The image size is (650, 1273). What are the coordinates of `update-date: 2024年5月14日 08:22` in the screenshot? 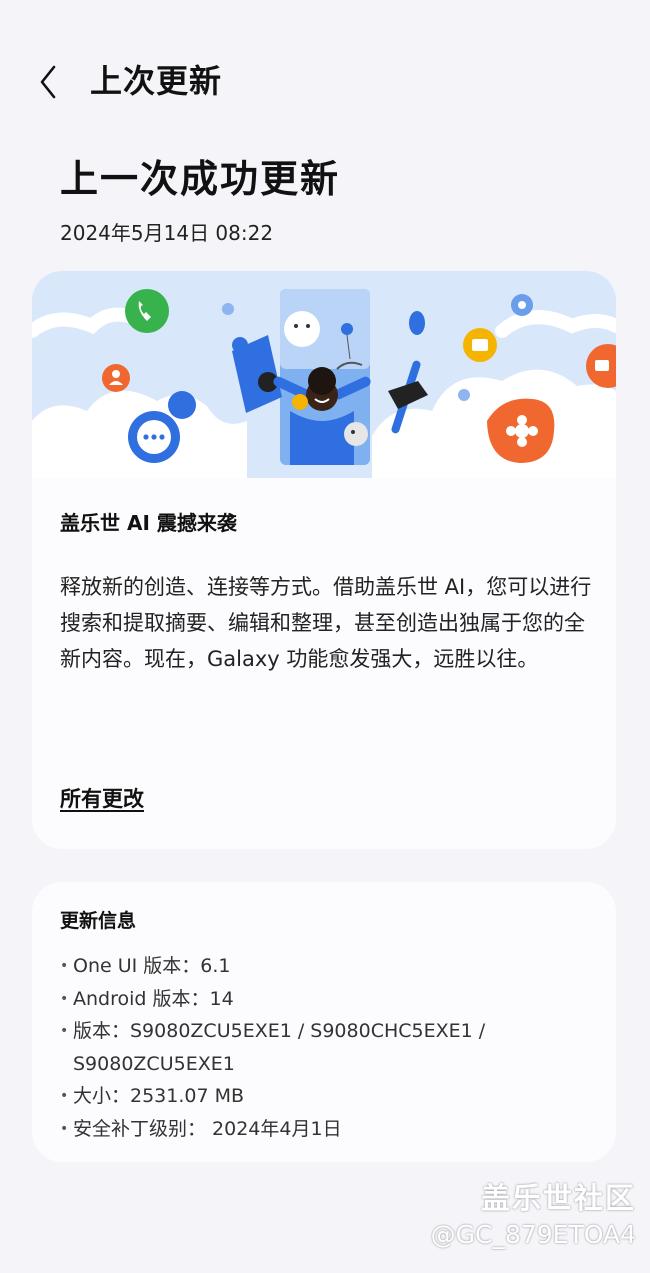 It's located at (167, 233).